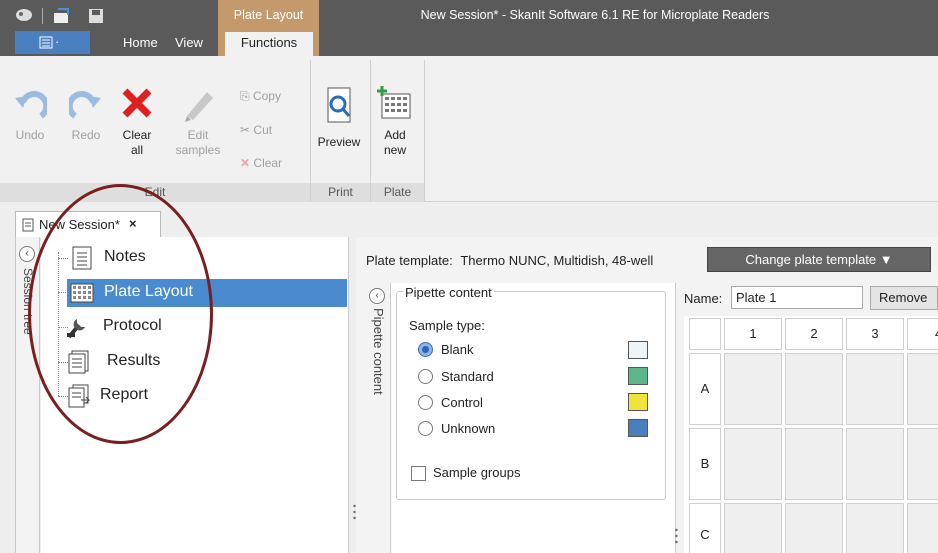 This screenshot has width=938, height=553. Describe the element at coordinates (814, 334) in the screenshot. I see `grid-column-header: 2` at that location.